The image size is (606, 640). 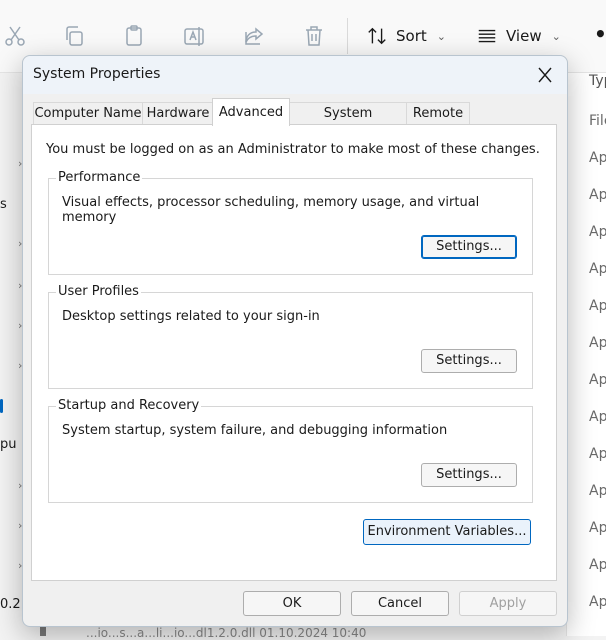 I want to click on view-icon, so click(x=487, y=36).